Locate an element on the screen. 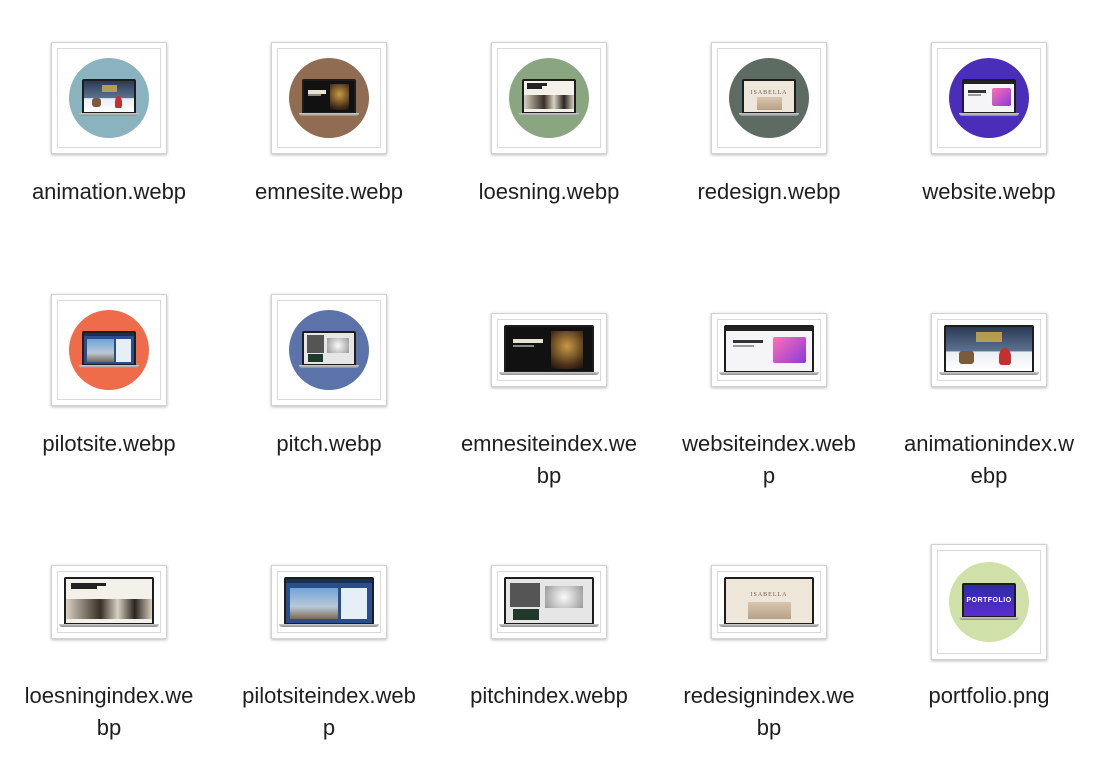 The image size is (1116, 766). file-name-label: redesignindex.we bp is located at coordinates (769, 712).